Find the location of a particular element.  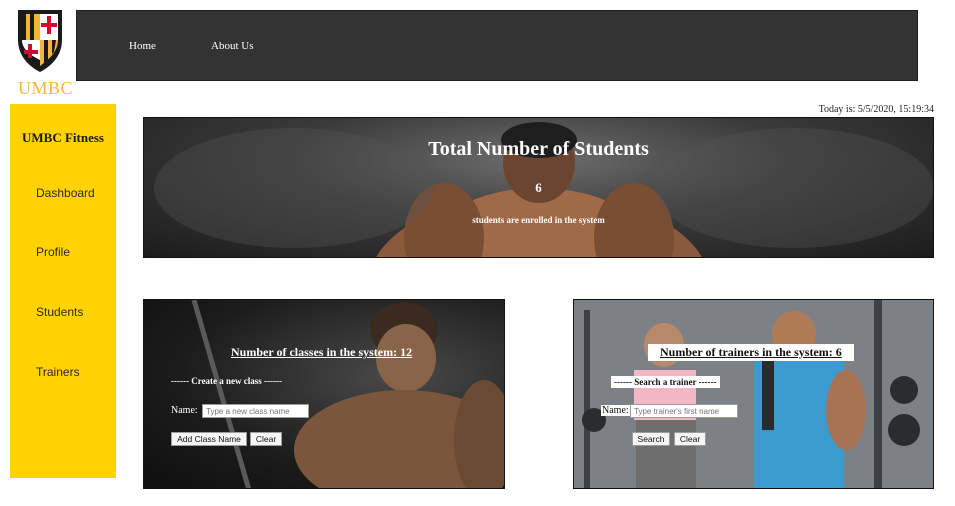

sidebar-brand: UMBC Fitness is located at coordinates (63, 137).